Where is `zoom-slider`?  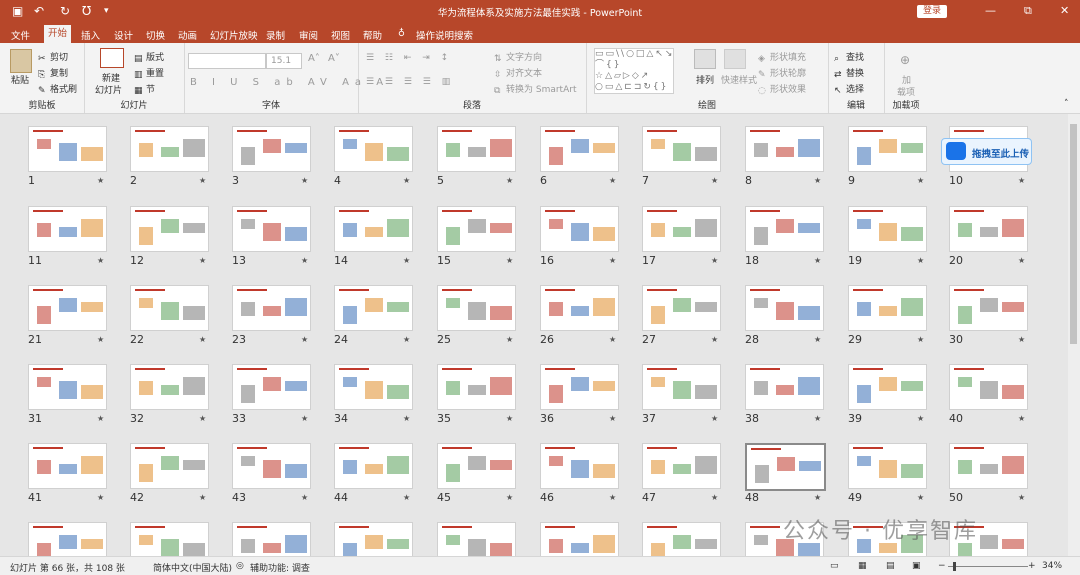 zoom-slider is located at coordinates (988, 566).